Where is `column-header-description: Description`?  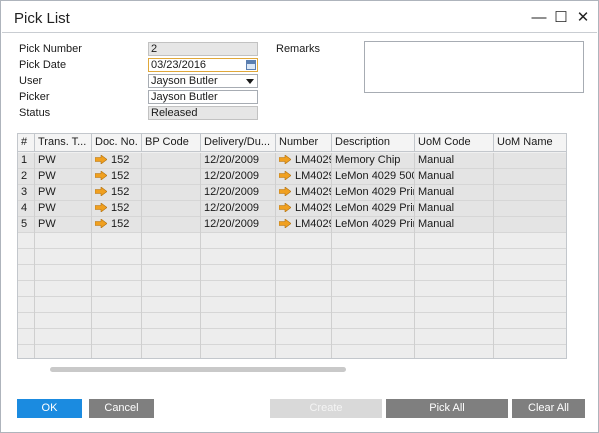 column-header-description: Description is located at coordinates (373, 143).